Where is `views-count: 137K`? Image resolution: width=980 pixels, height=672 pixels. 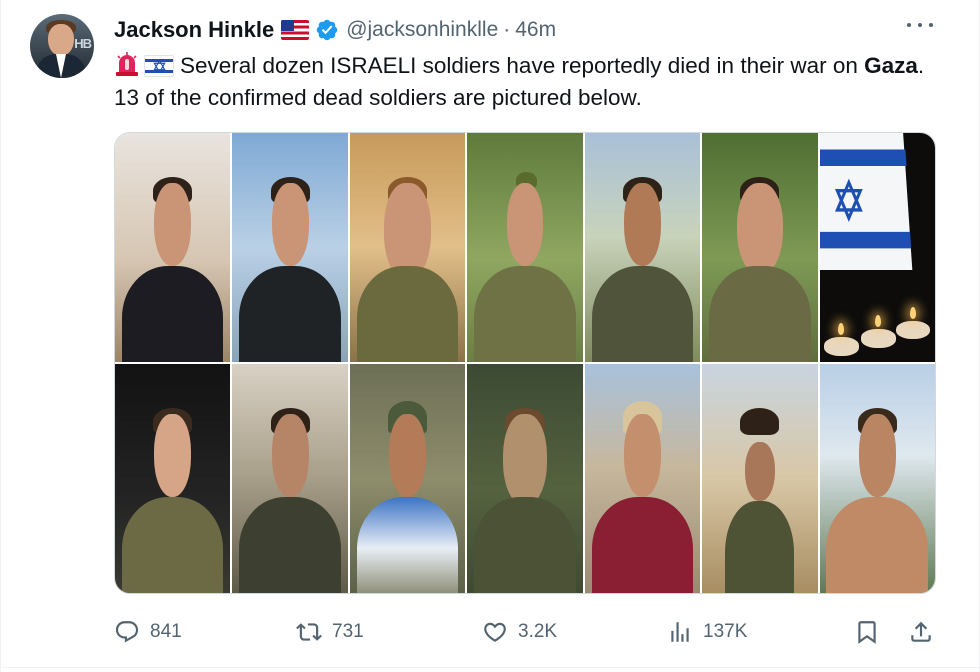
views-count: 137K is located at coordinates (725, 631).